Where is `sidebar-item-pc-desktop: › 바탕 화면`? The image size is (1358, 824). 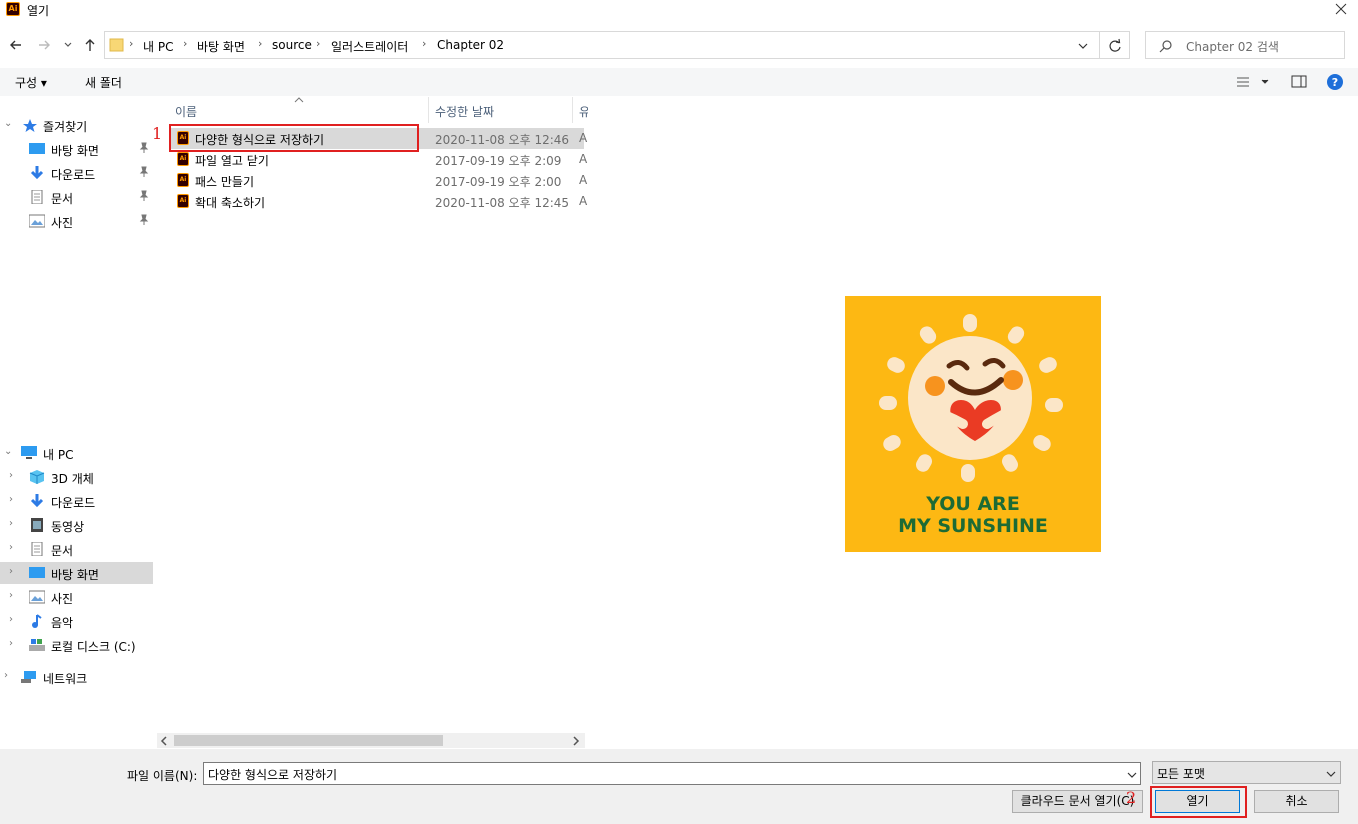
sidebar-item-pc-desktop: › 바탕 화면 is located at coordinates (76, 573).